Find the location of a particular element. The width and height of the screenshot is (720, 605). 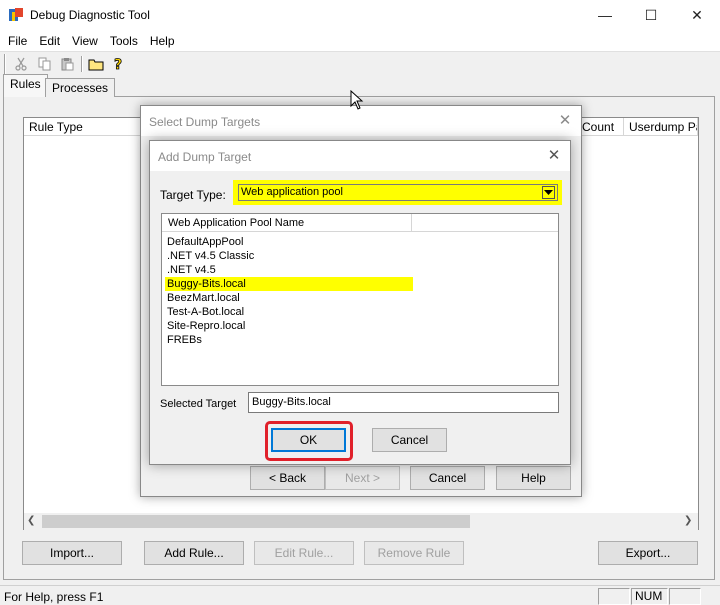

menu-help: Help is located at coordinates (162, 41).